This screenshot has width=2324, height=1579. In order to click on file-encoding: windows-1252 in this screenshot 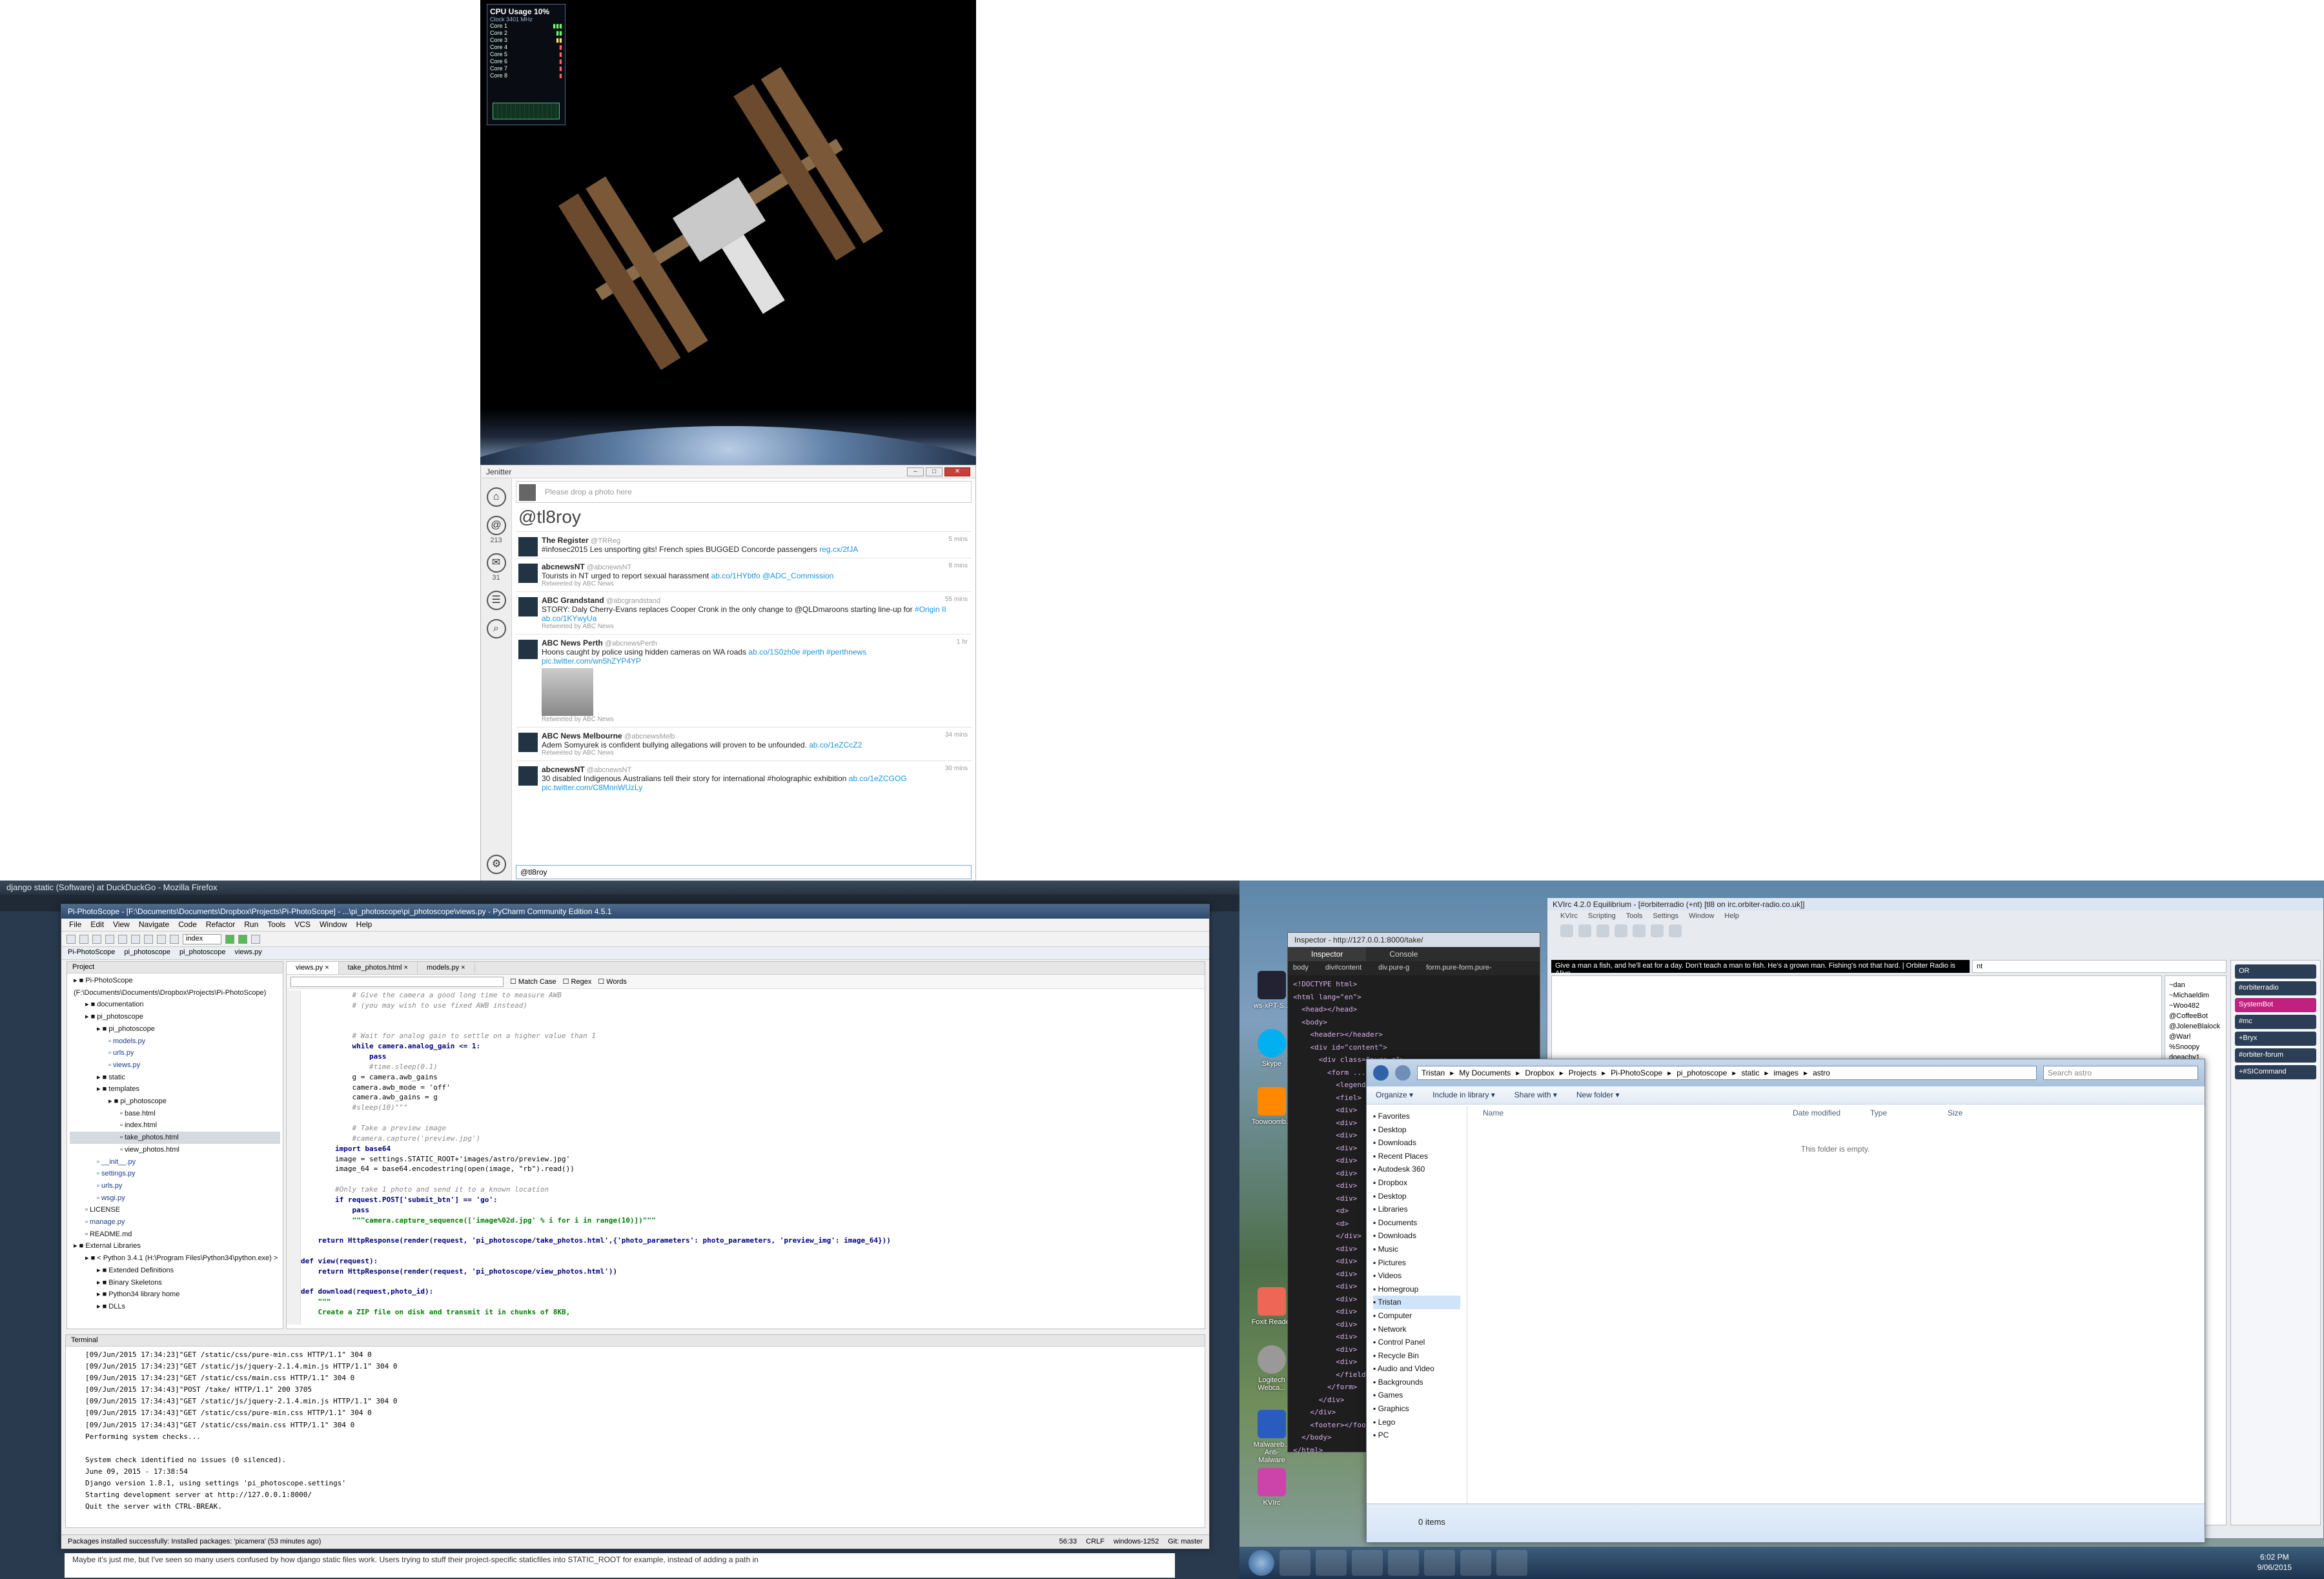, I will do `click(1136, 1542)`.